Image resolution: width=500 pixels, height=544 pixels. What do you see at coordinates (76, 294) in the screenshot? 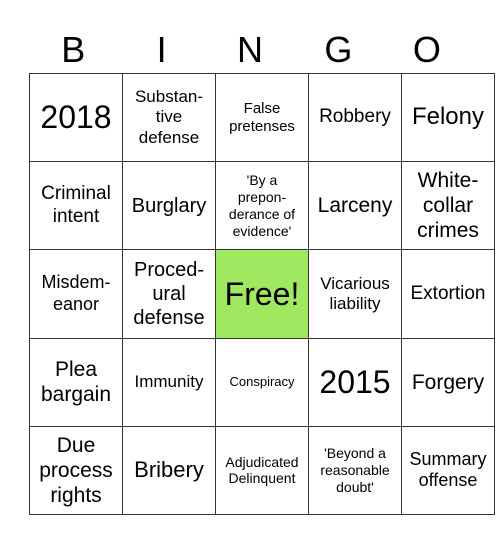
I see `bingo-cell: Misdem- eanor` at bounding box center [76, 294].